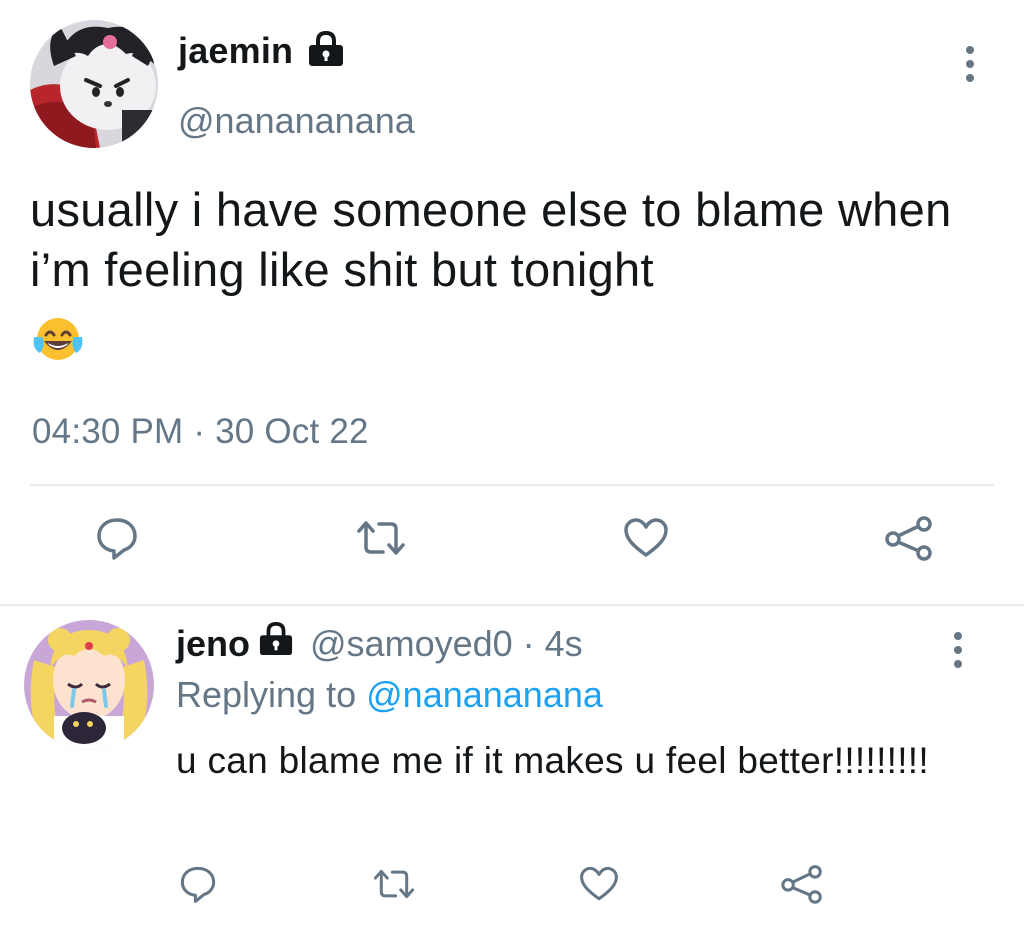  I want to click on author-handle: @nanananana, so click(296, 121).